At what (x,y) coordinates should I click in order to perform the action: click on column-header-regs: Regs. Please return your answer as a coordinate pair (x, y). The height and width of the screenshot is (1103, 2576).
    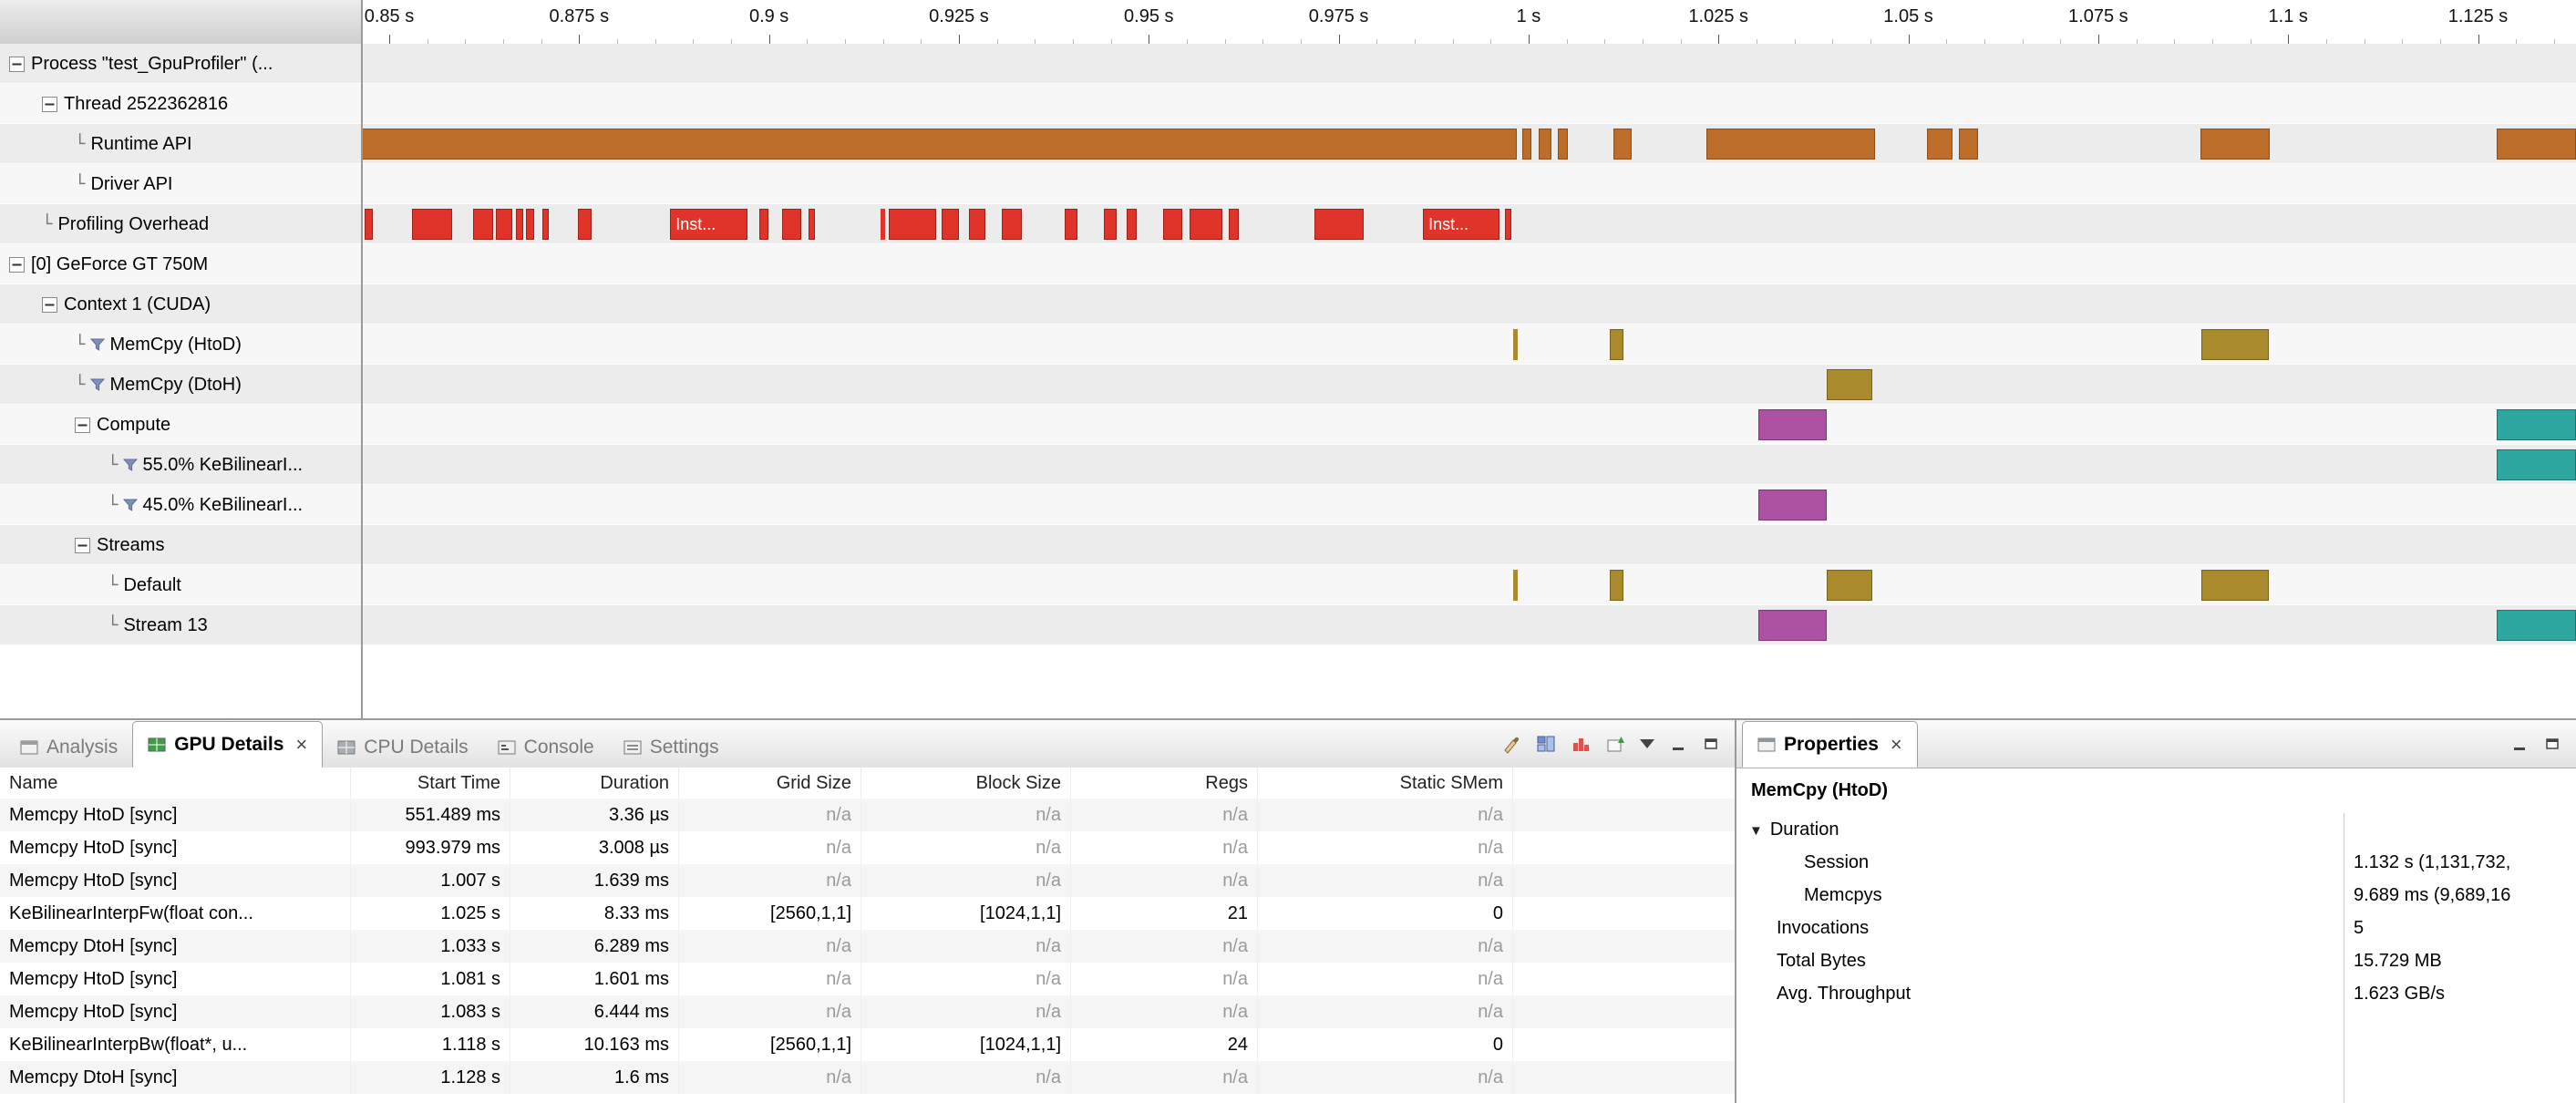
    Looking at the image, I should click on (1164, 783).